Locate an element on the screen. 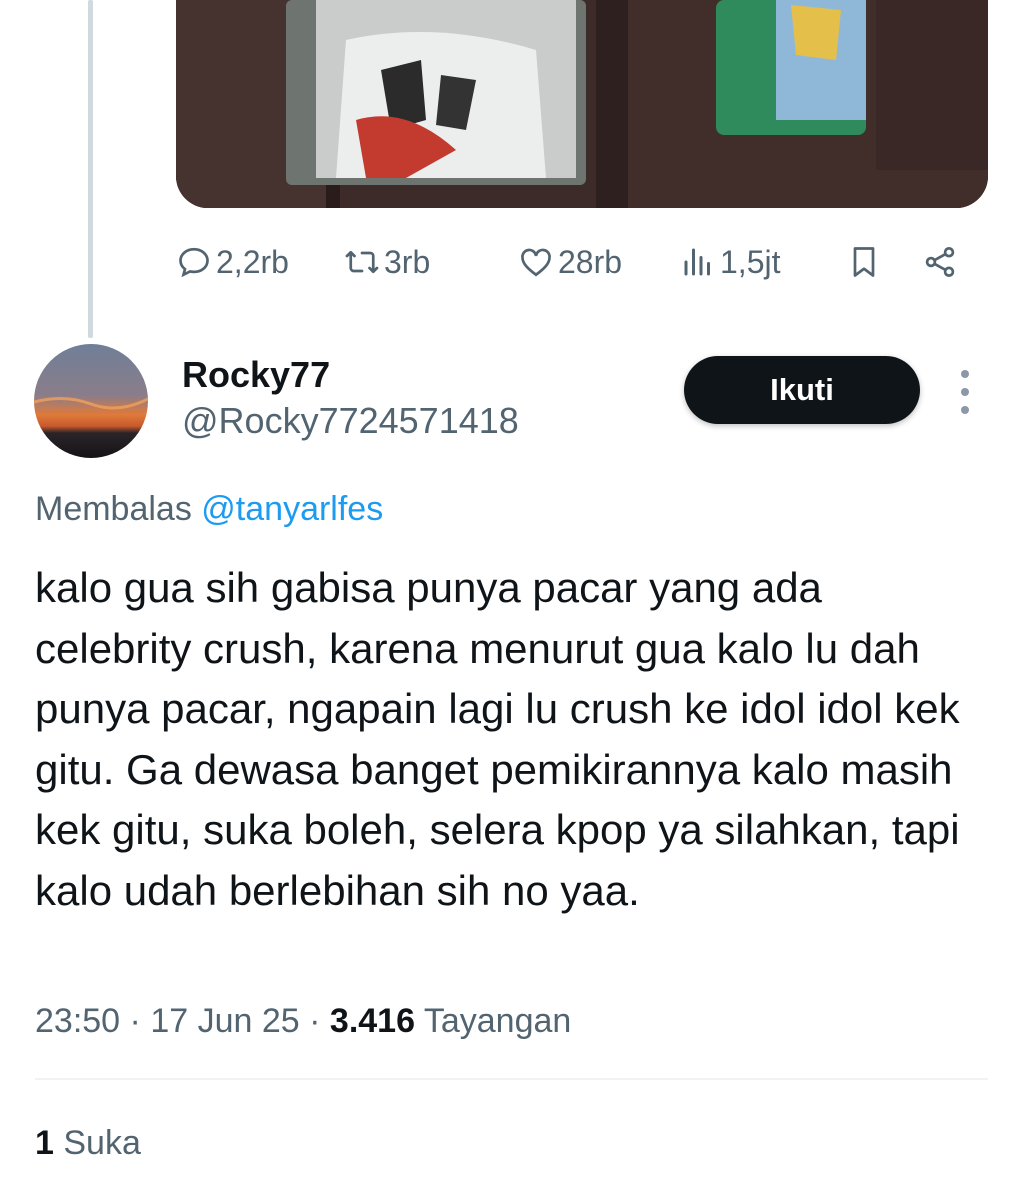  replying-to: Membalas @tanyarlfes is located at coordinates (209, 509).